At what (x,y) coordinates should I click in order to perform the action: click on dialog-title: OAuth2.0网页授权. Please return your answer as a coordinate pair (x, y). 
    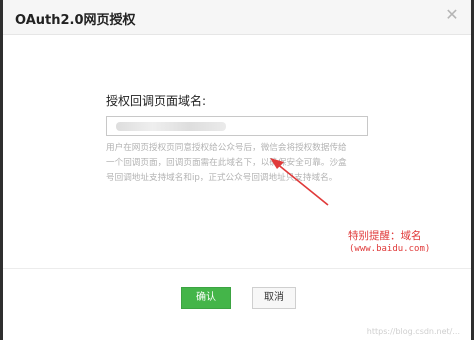
    Looking at the image, I should click on (75, 20).